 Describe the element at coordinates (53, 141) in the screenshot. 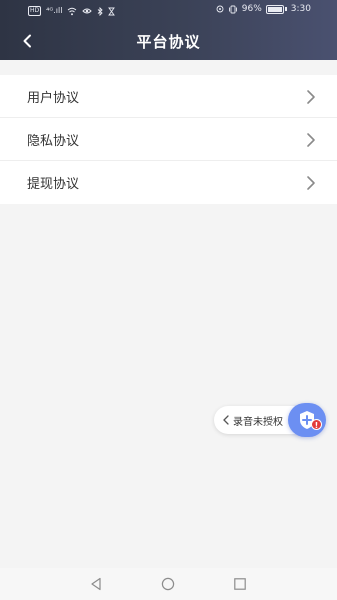

I see `list-item-label: 隐私协议` at that location.